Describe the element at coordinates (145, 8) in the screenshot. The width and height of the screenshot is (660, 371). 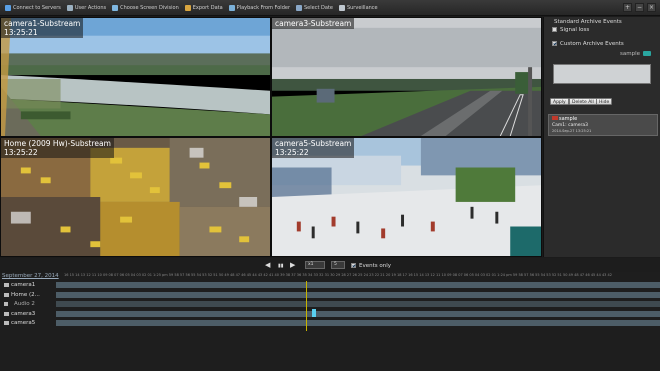
I see `screen-division-button: Choose Screen Division` at that location.